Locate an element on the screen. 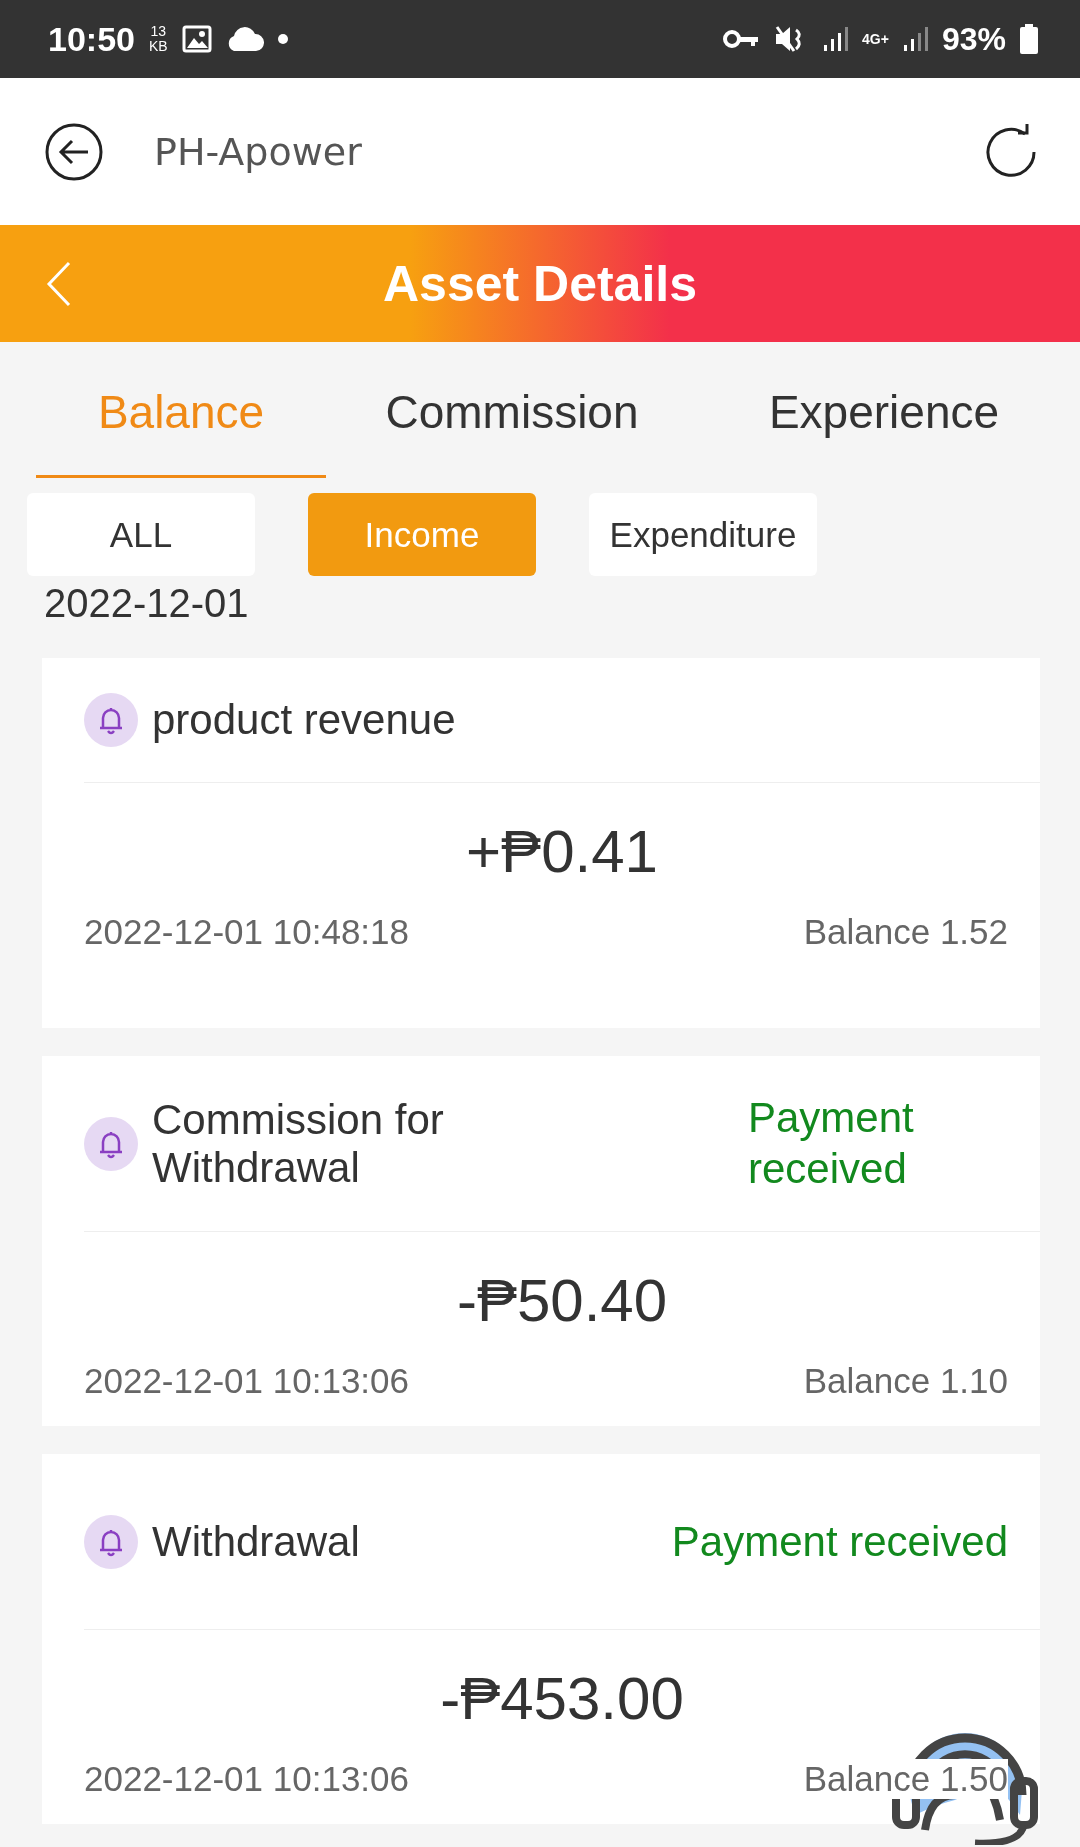 The height and width of the screenshot is (1847, 1080). page-title: Asset Details is located at coordinates (539, 283).